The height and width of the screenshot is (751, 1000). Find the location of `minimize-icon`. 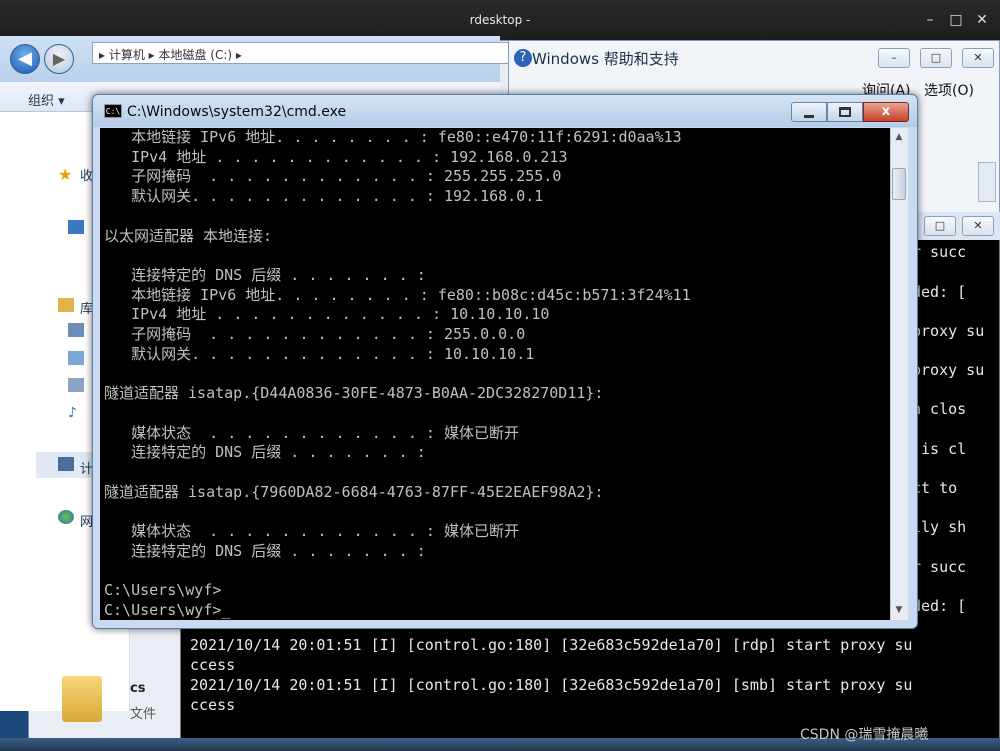

minimize-icon is located at coordinates (809, 116).